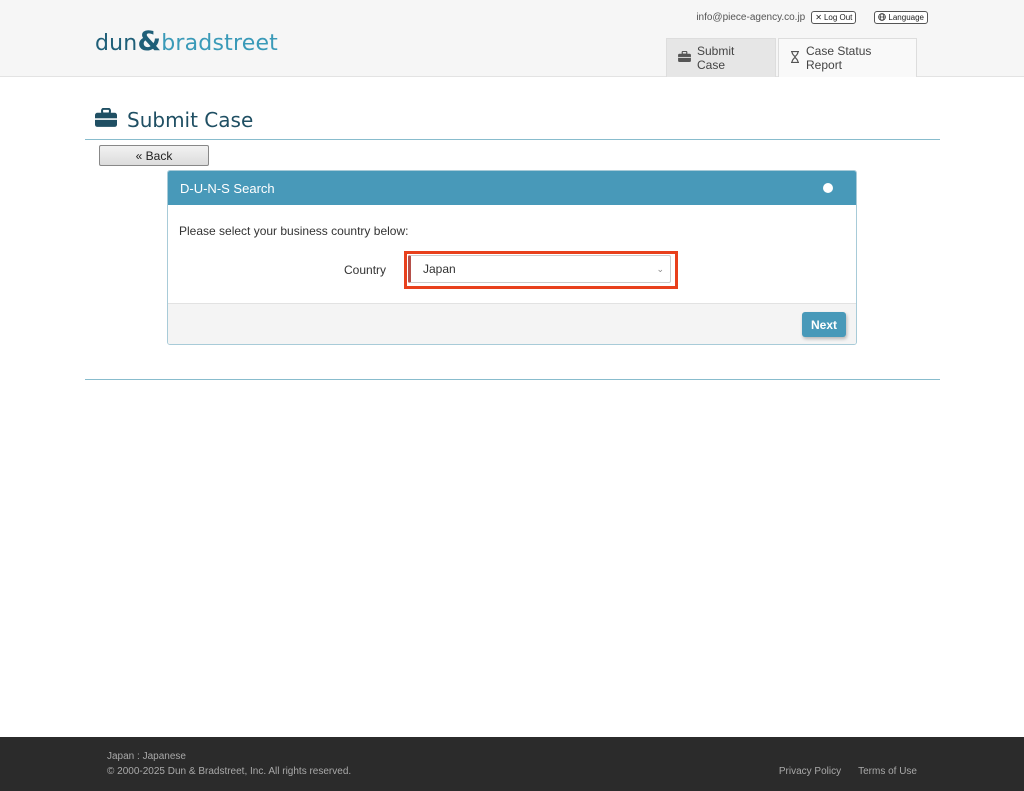  I want to click on globe-icon, so click(882, 17).